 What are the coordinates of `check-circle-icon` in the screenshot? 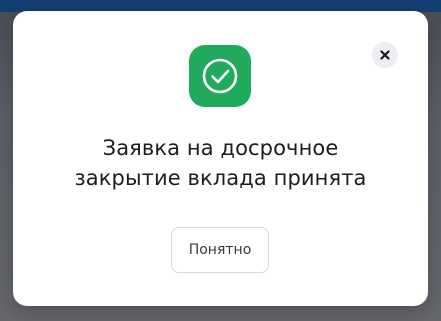 It's located at (220, 76).